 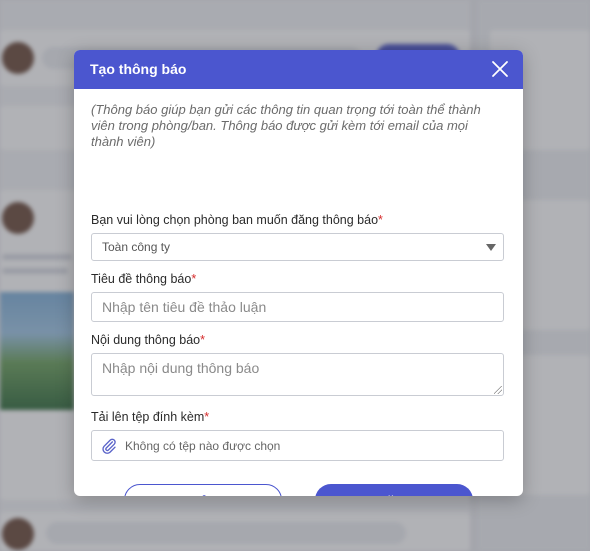 What do you see at coordinates (394, 490) in the screenshot?
I see `post-button: Đăng` at bounding box center [394, 490].